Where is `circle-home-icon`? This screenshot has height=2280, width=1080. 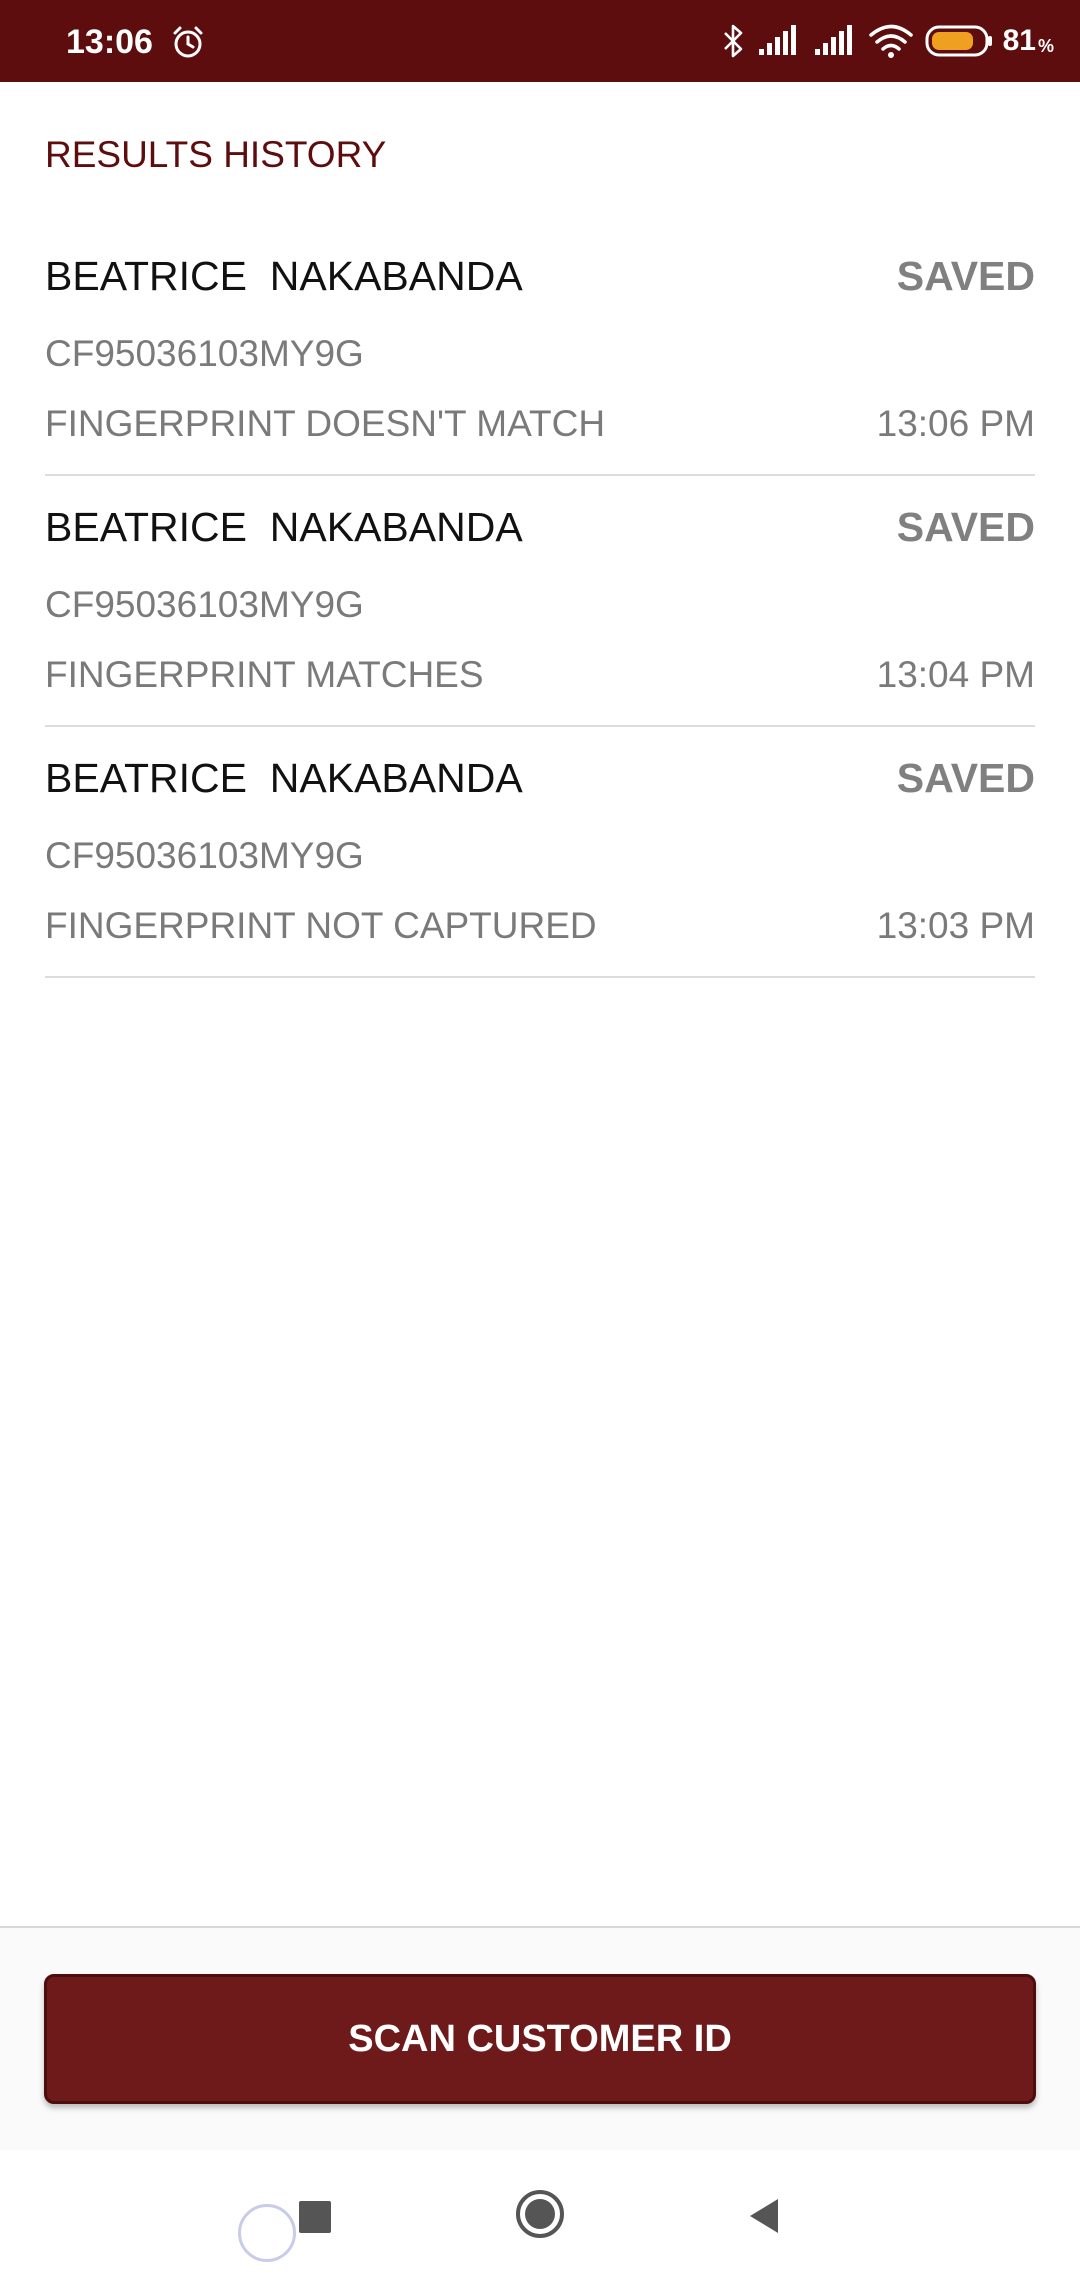 circle-home-icon is located at coordinates (540, 2214).